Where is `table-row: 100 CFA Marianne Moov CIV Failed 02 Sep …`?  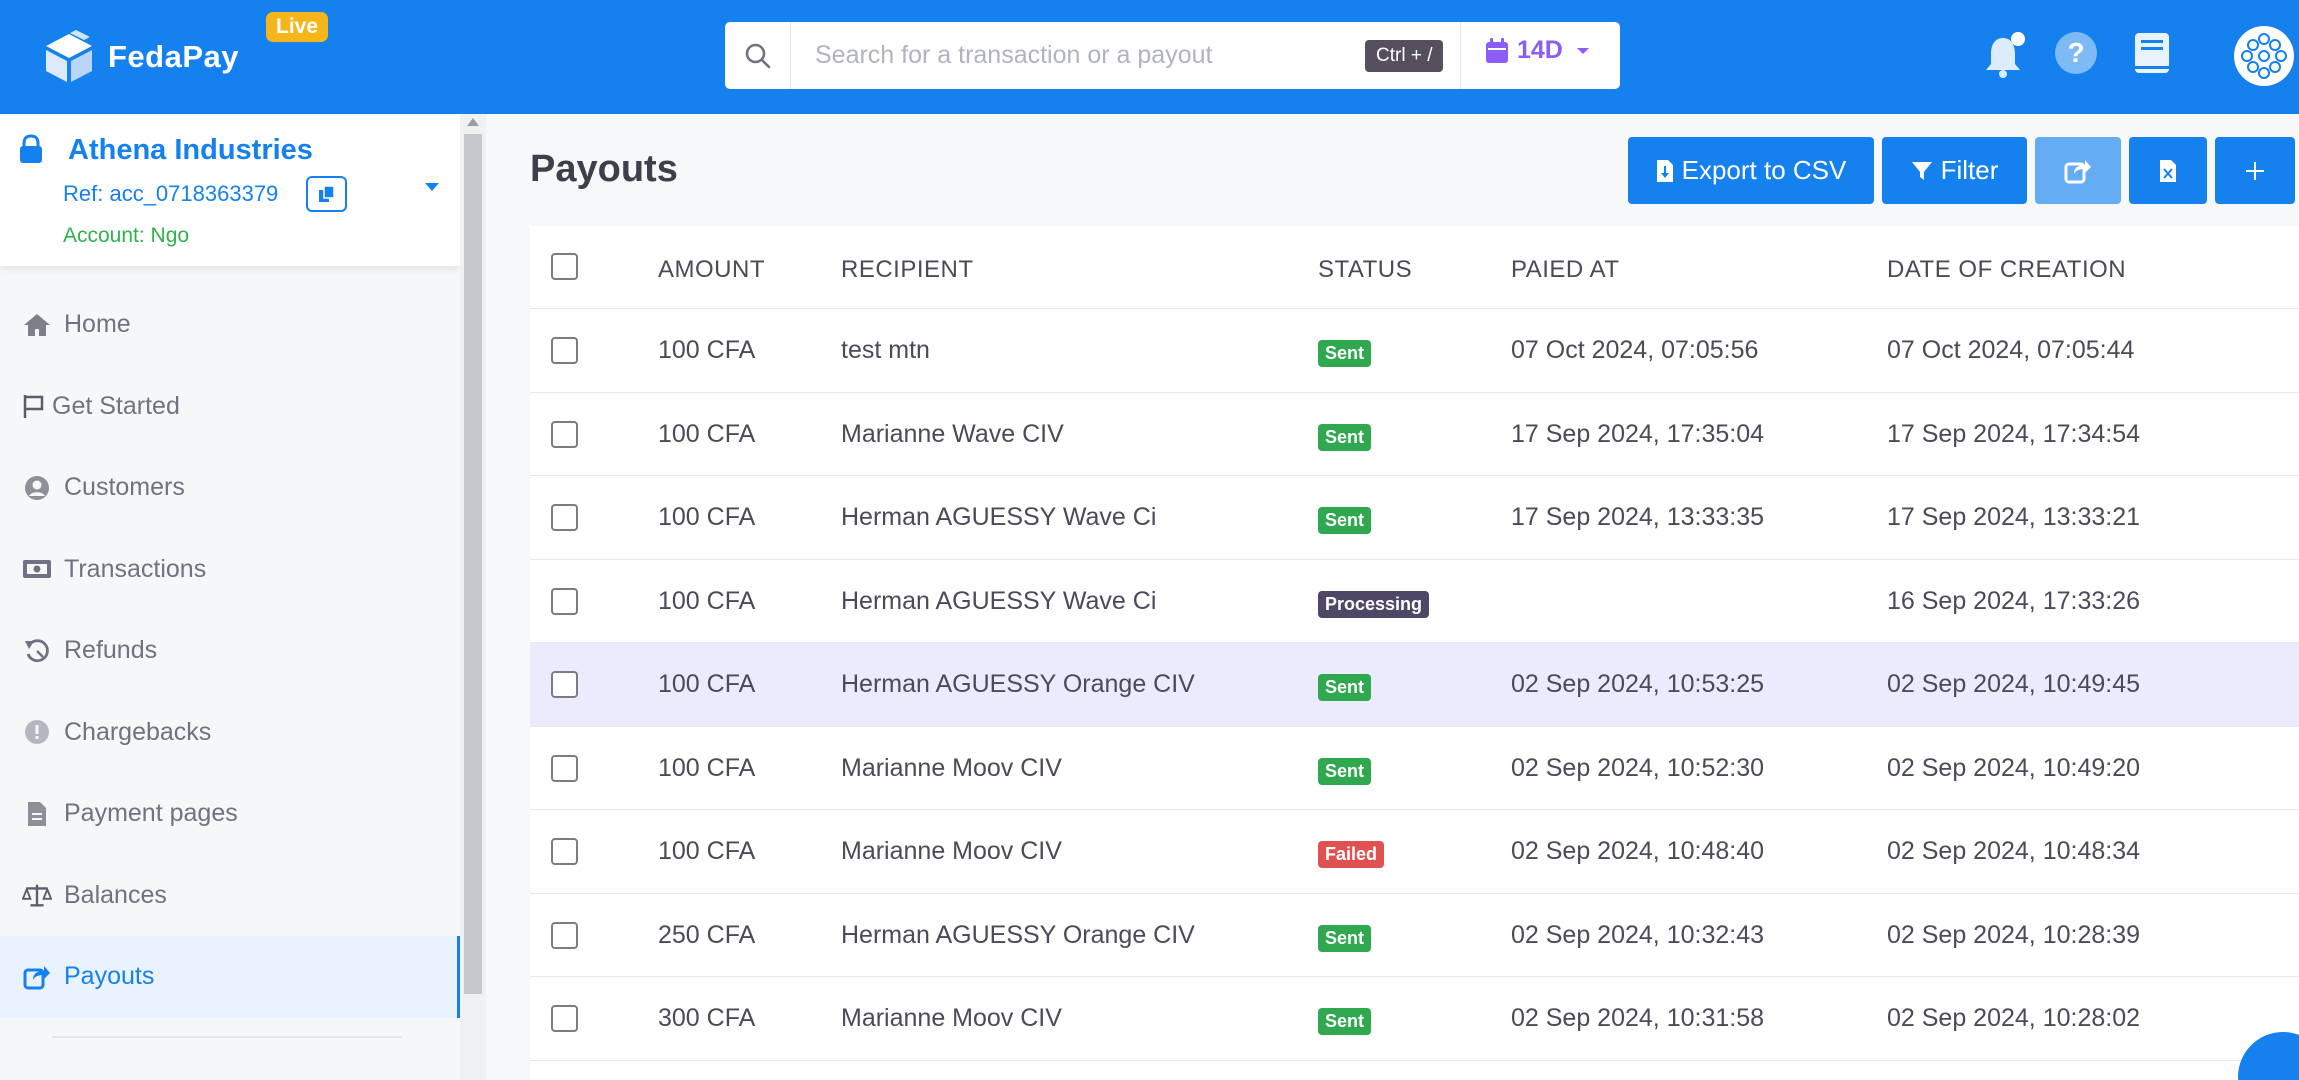
table-row: 100 CFA Marianne Moov CIV Failed 02 Sep … is located at coordinates (1414, 852).